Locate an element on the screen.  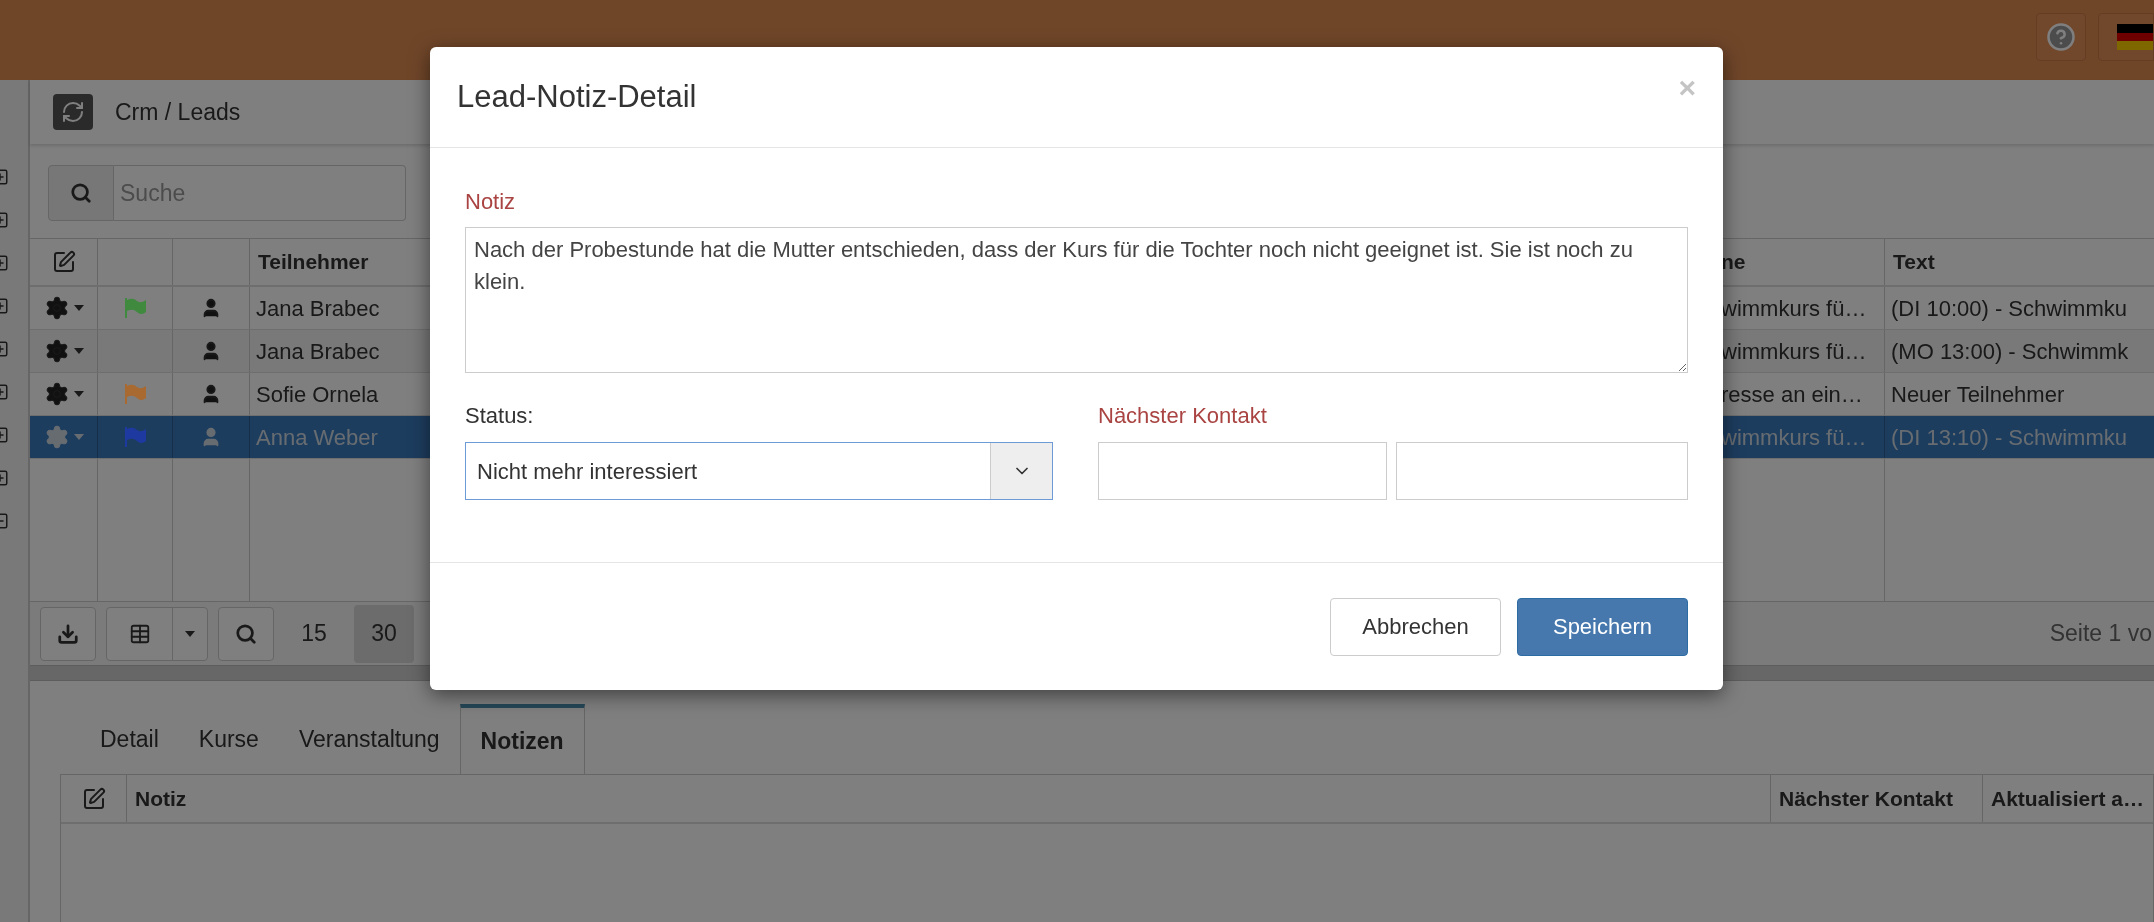
date-field is located at coordinates (1242, 471).